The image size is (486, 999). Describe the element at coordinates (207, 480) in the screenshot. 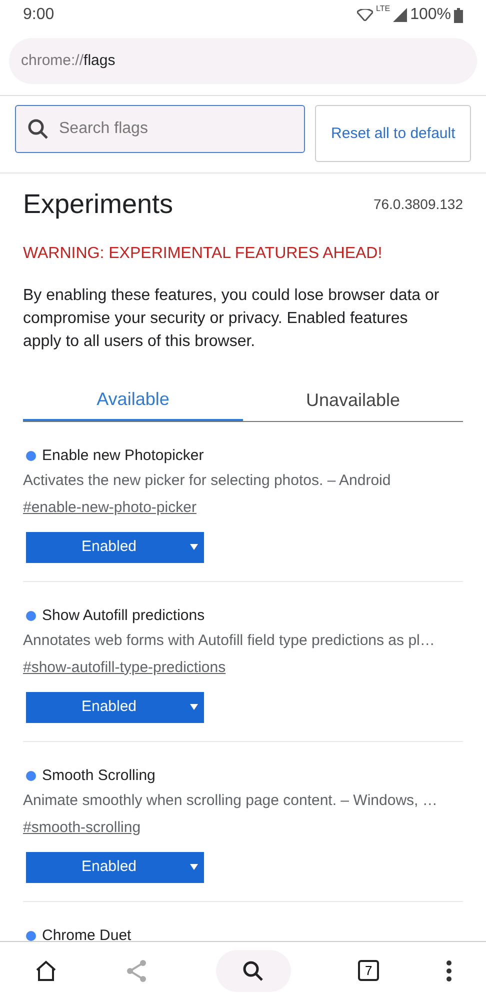

I see `flag-description: Activates the new picker for selecting photos. – Android` at that location.